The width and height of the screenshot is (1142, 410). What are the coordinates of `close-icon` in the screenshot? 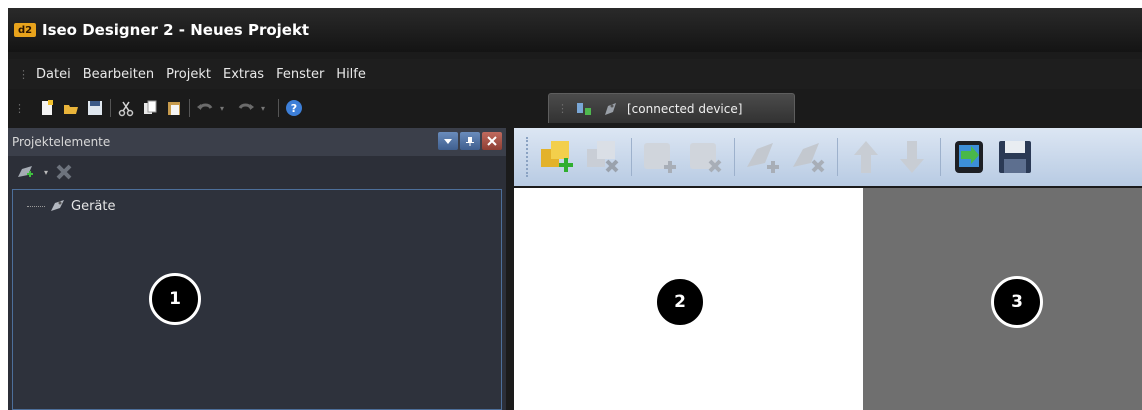 It's located at (492, 141).